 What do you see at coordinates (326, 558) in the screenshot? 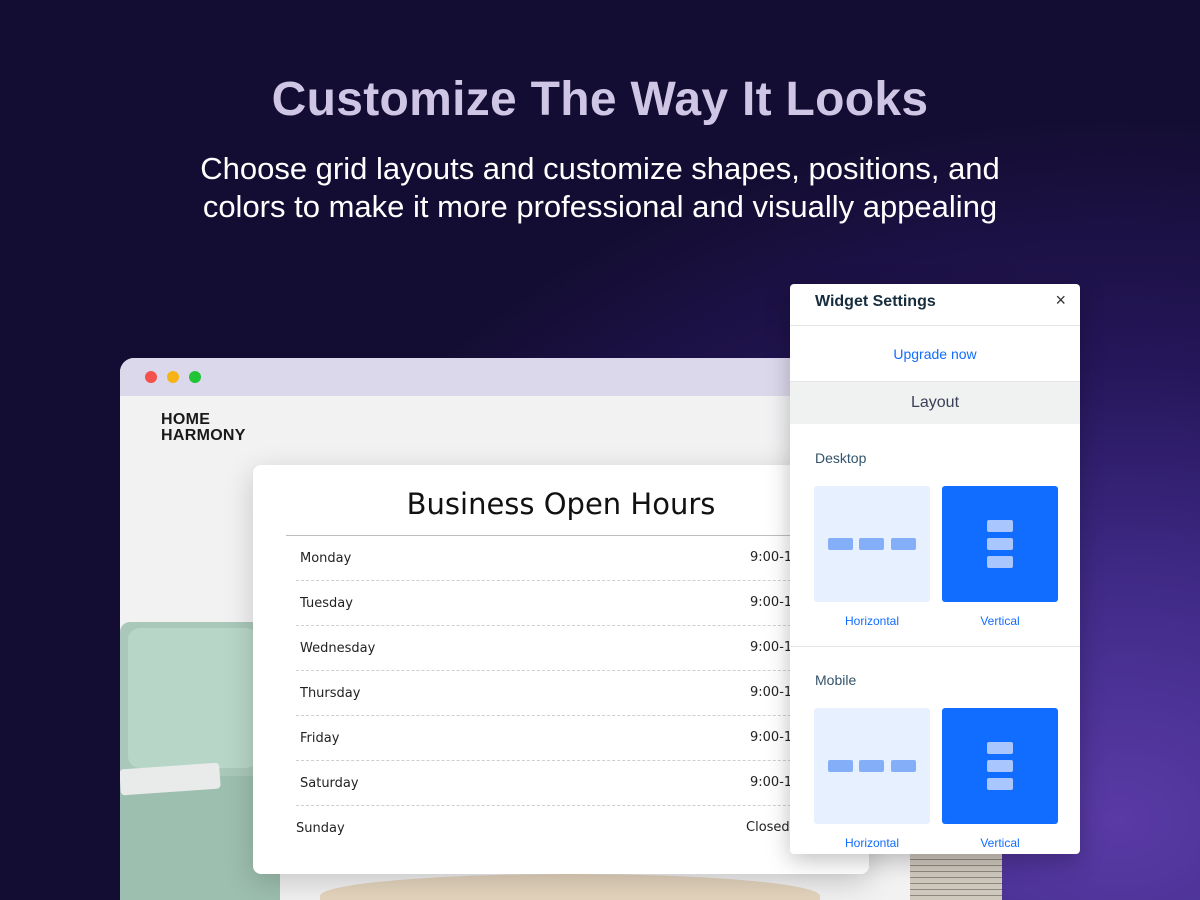
I see `day-label: Monday` at bounding box center [326, 558].